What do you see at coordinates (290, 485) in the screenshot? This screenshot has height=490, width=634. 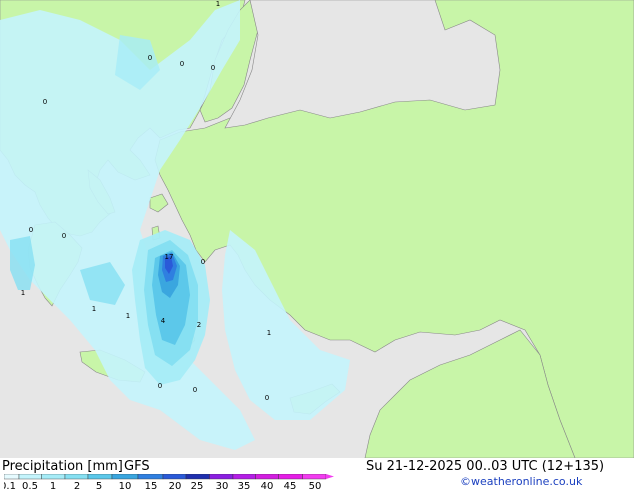 I see `legend-tick-label: 45` at bounding box center [290, 485].